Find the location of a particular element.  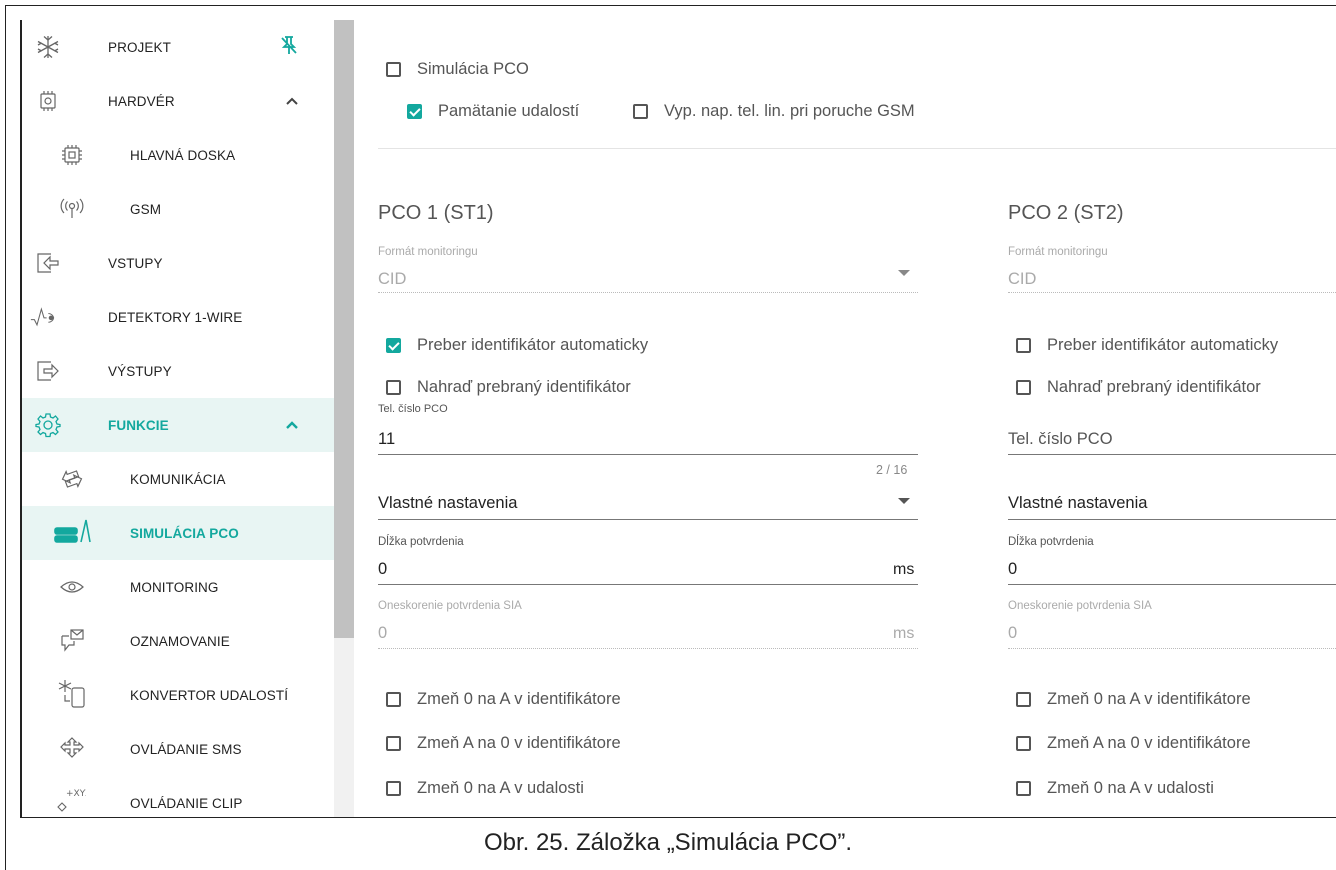

sidebar-item-label: VÝSTUPY is located at coordinates (140, 371).